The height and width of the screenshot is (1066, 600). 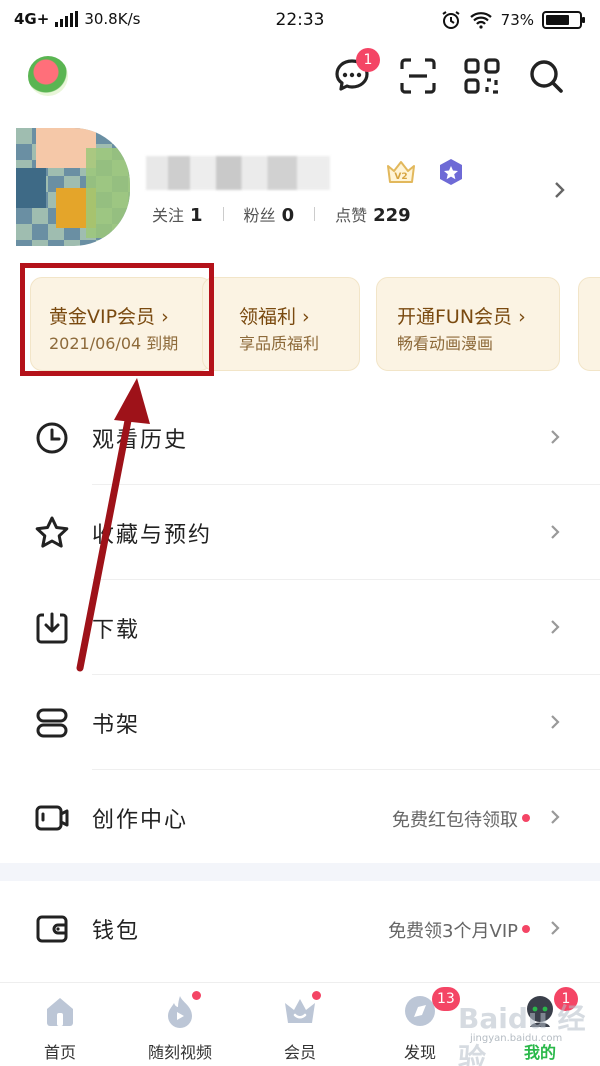 I want to click on stat-likes: 点赞 229, so click(x=373, y=214).